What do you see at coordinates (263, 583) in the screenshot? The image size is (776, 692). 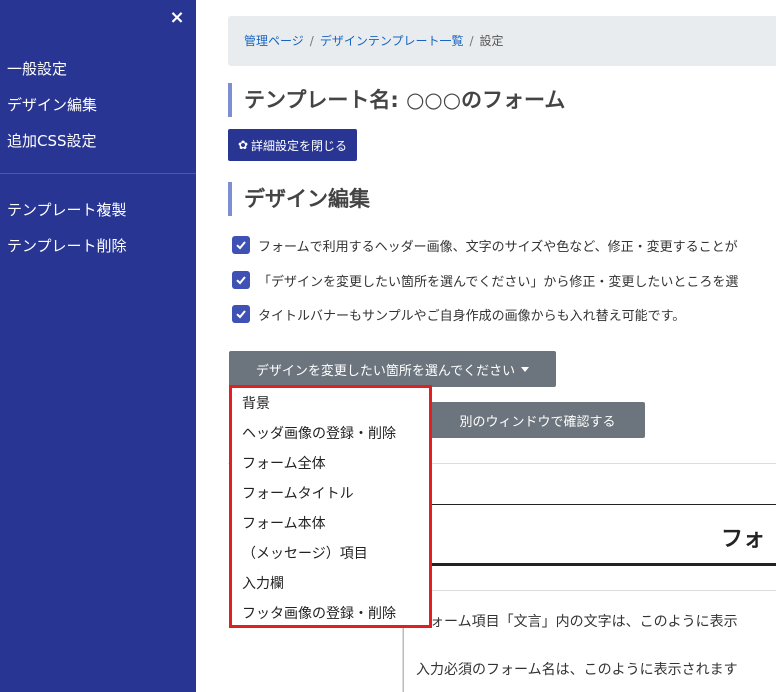 I see `menu-item-input-field: 入力欄` at bounding box center [263, 583].